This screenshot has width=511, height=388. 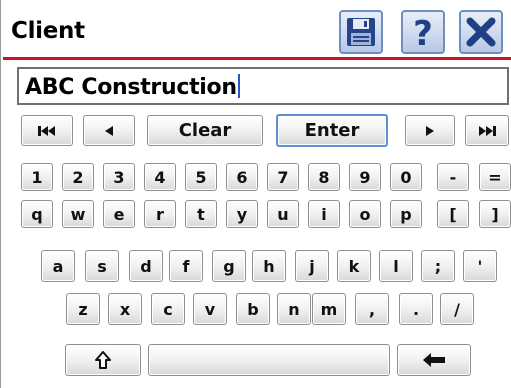 What do you see at coordinates (457, 309) in the screenshot?
I see `key-slash: /` at bounding box center [457, 309].